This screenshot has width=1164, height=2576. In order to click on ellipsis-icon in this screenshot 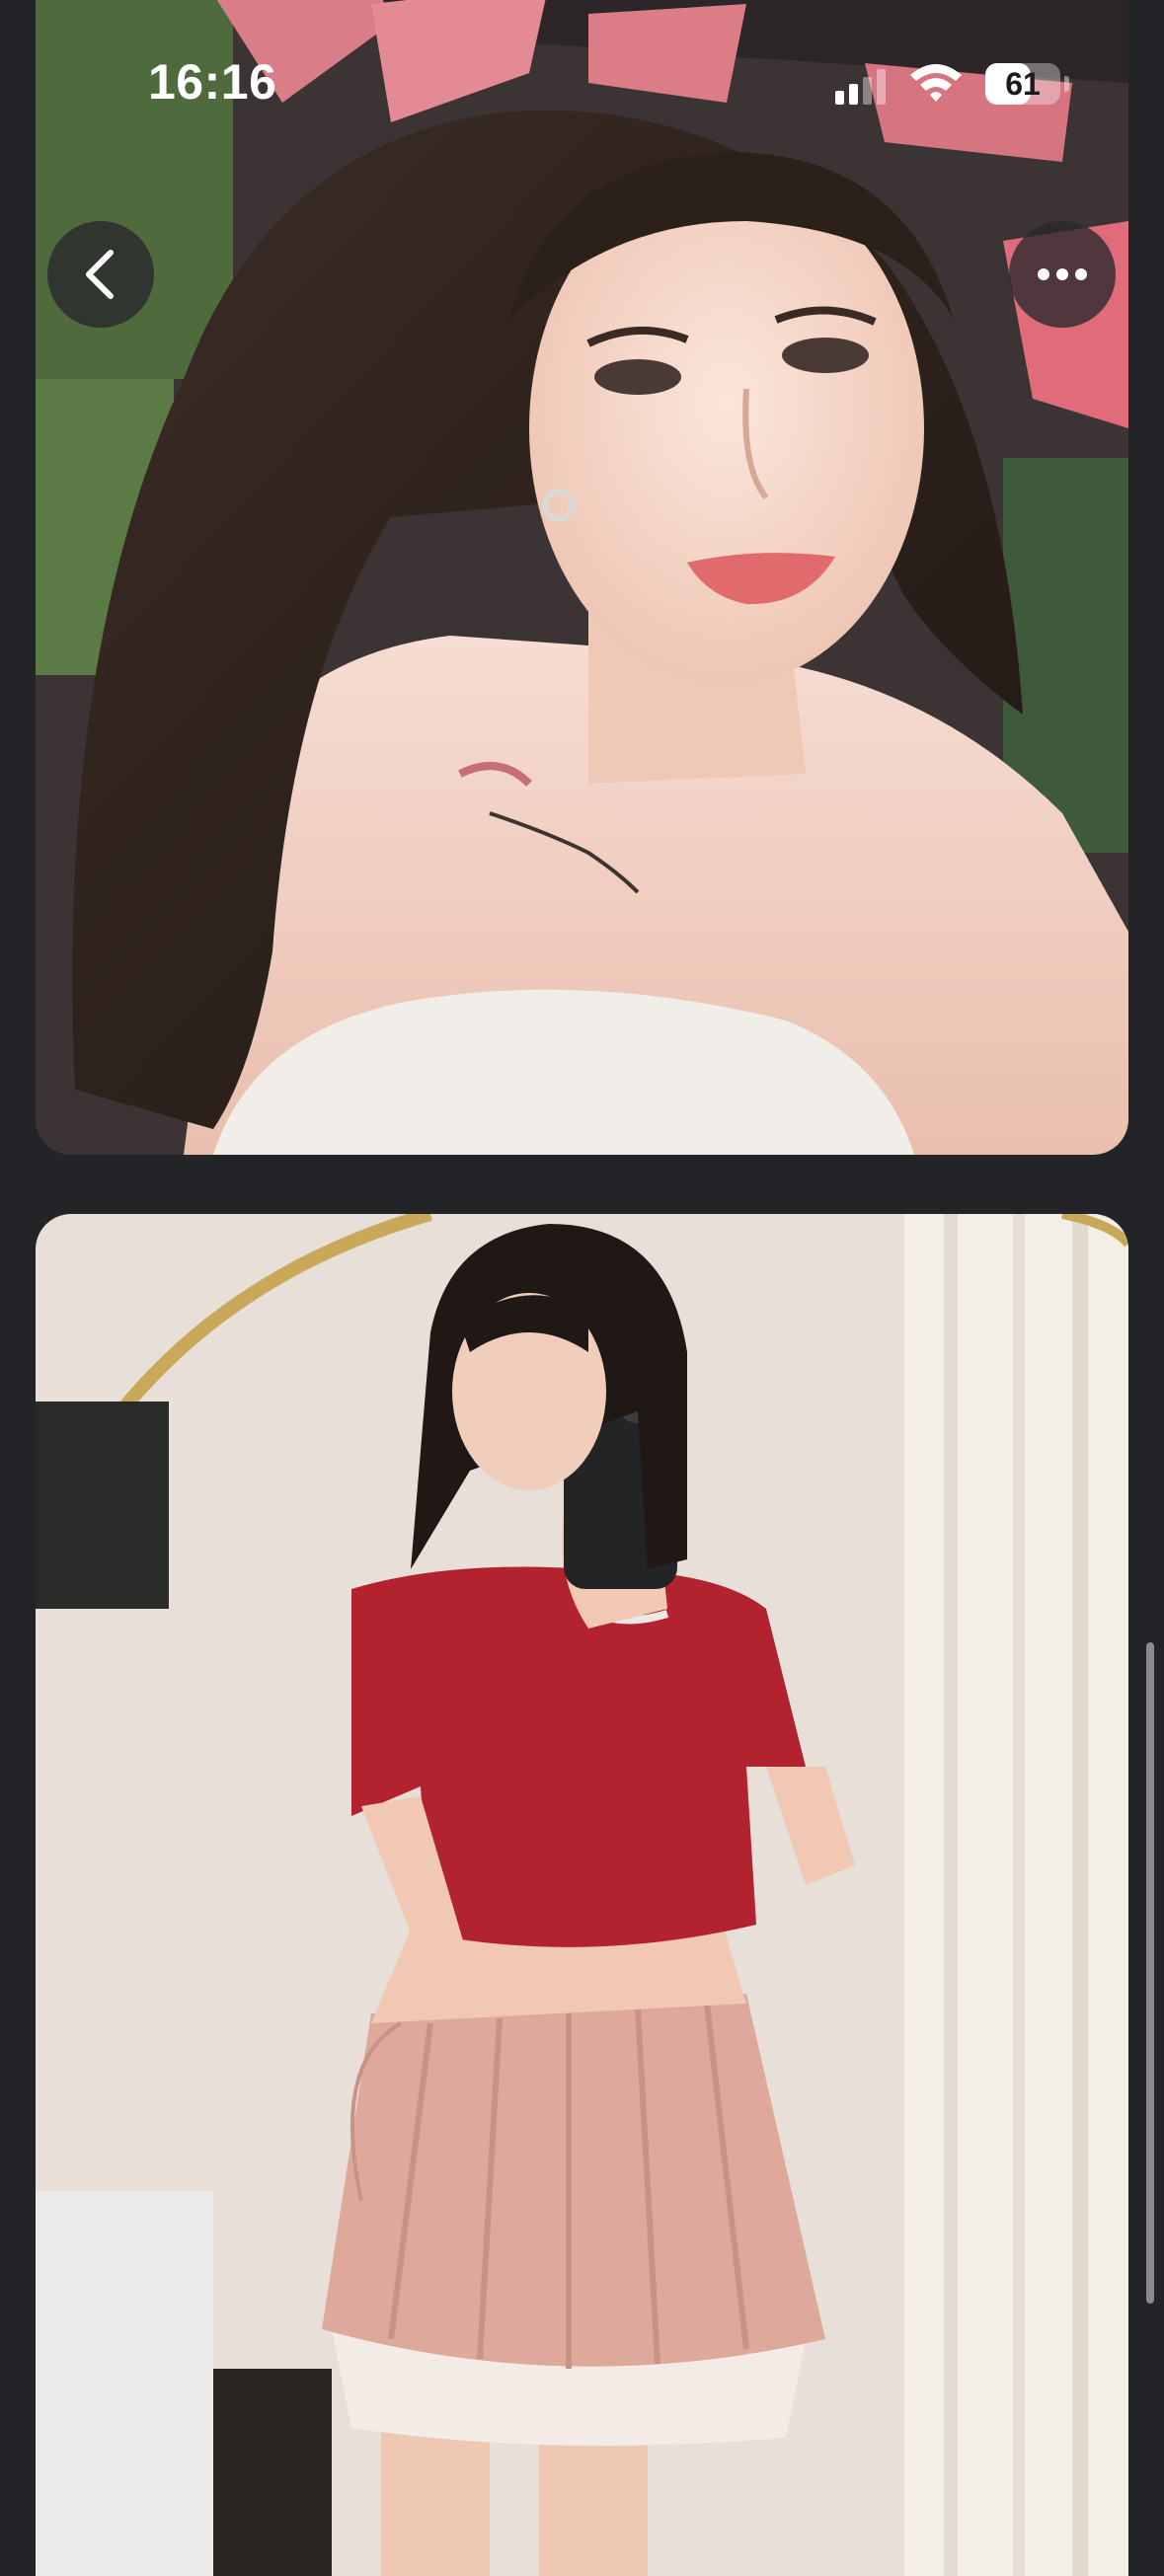, I will do `click(1062, 274)`.